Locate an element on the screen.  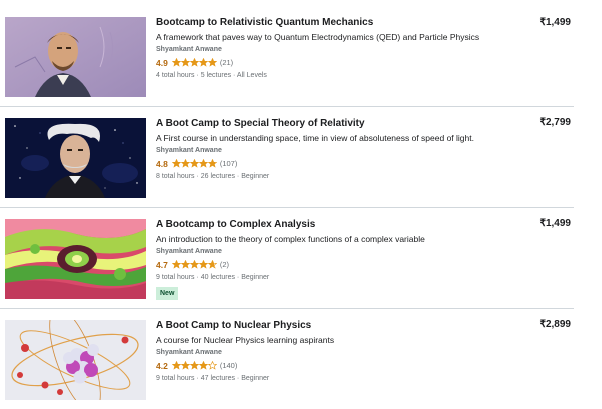
course-meta: 4 total hours · 5 lectures · All Levels is located at coordinates (211, 75).